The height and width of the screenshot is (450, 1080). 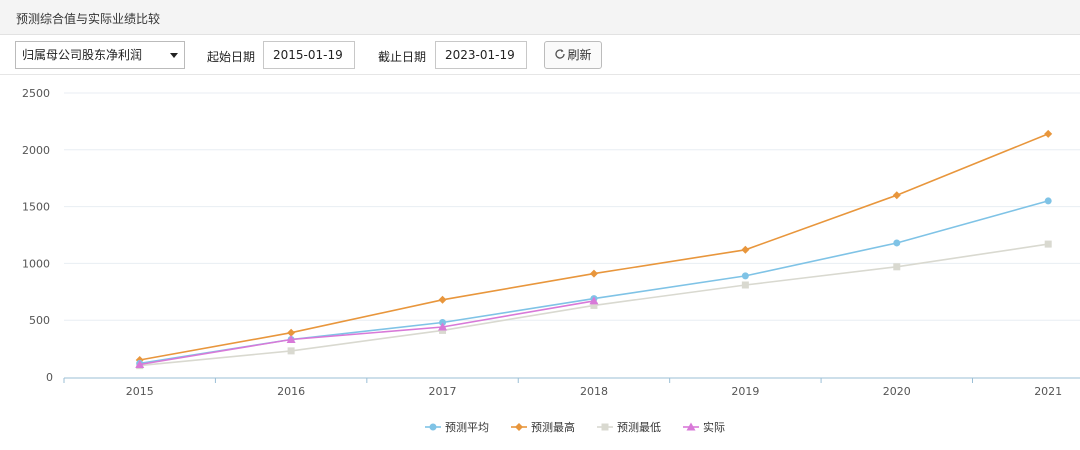 I want to click on y-tick-label: 2000, so click(x=36, y=150).